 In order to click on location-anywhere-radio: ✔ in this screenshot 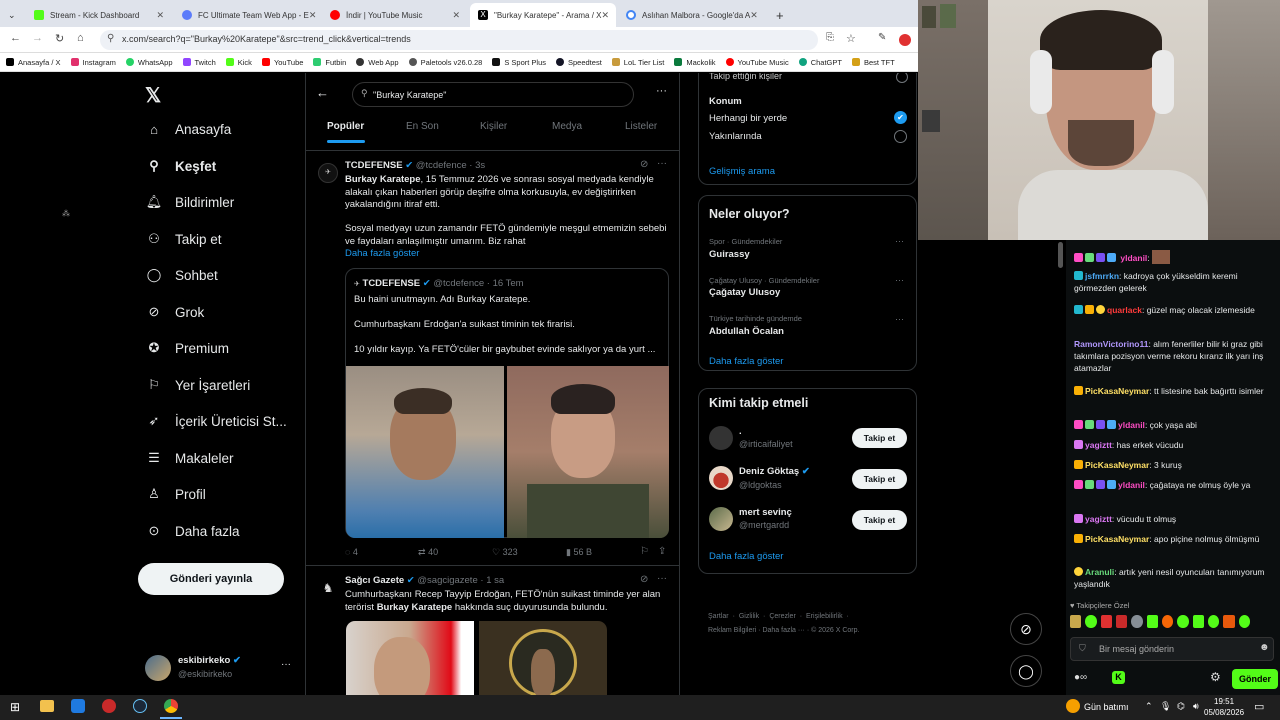, I will do `click(900, 117)`.